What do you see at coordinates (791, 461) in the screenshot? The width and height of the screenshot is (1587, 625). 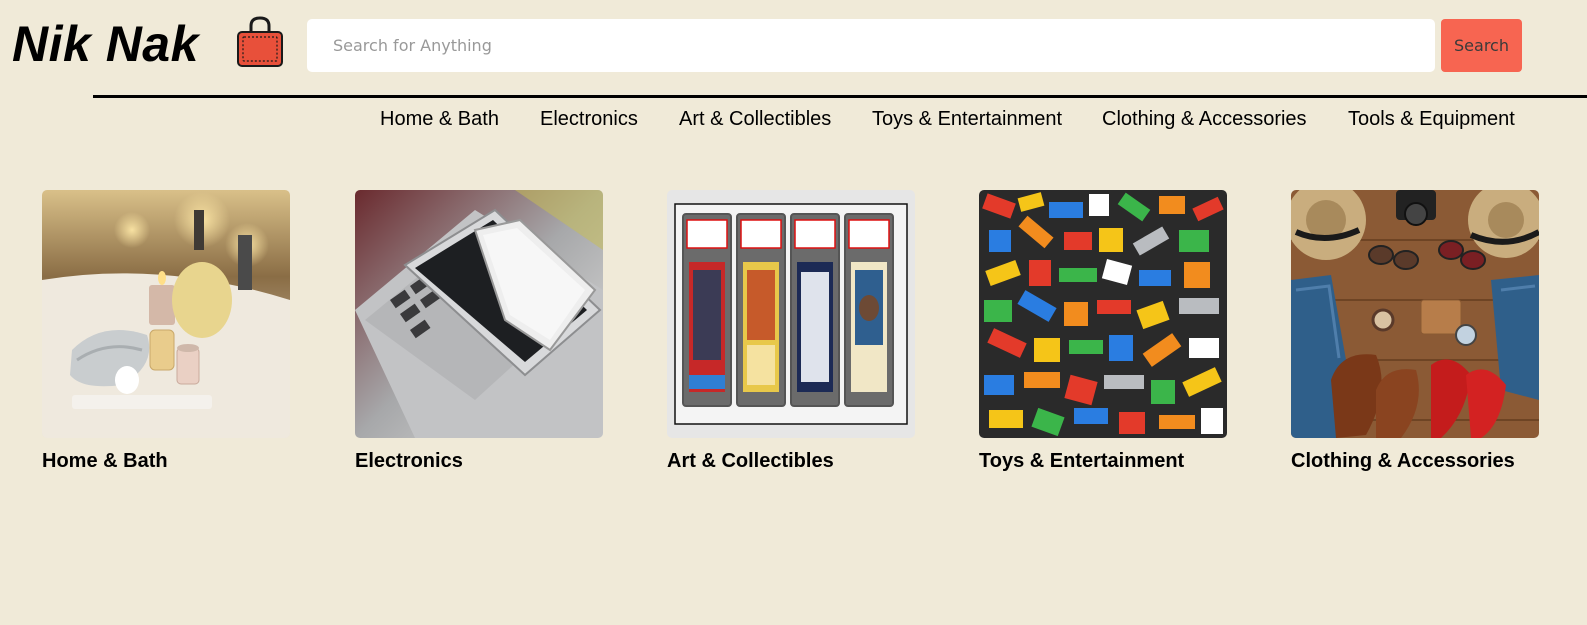 I see `category-label-art-collectibles: Art & Collectibles` at bounding box center [791, 461].